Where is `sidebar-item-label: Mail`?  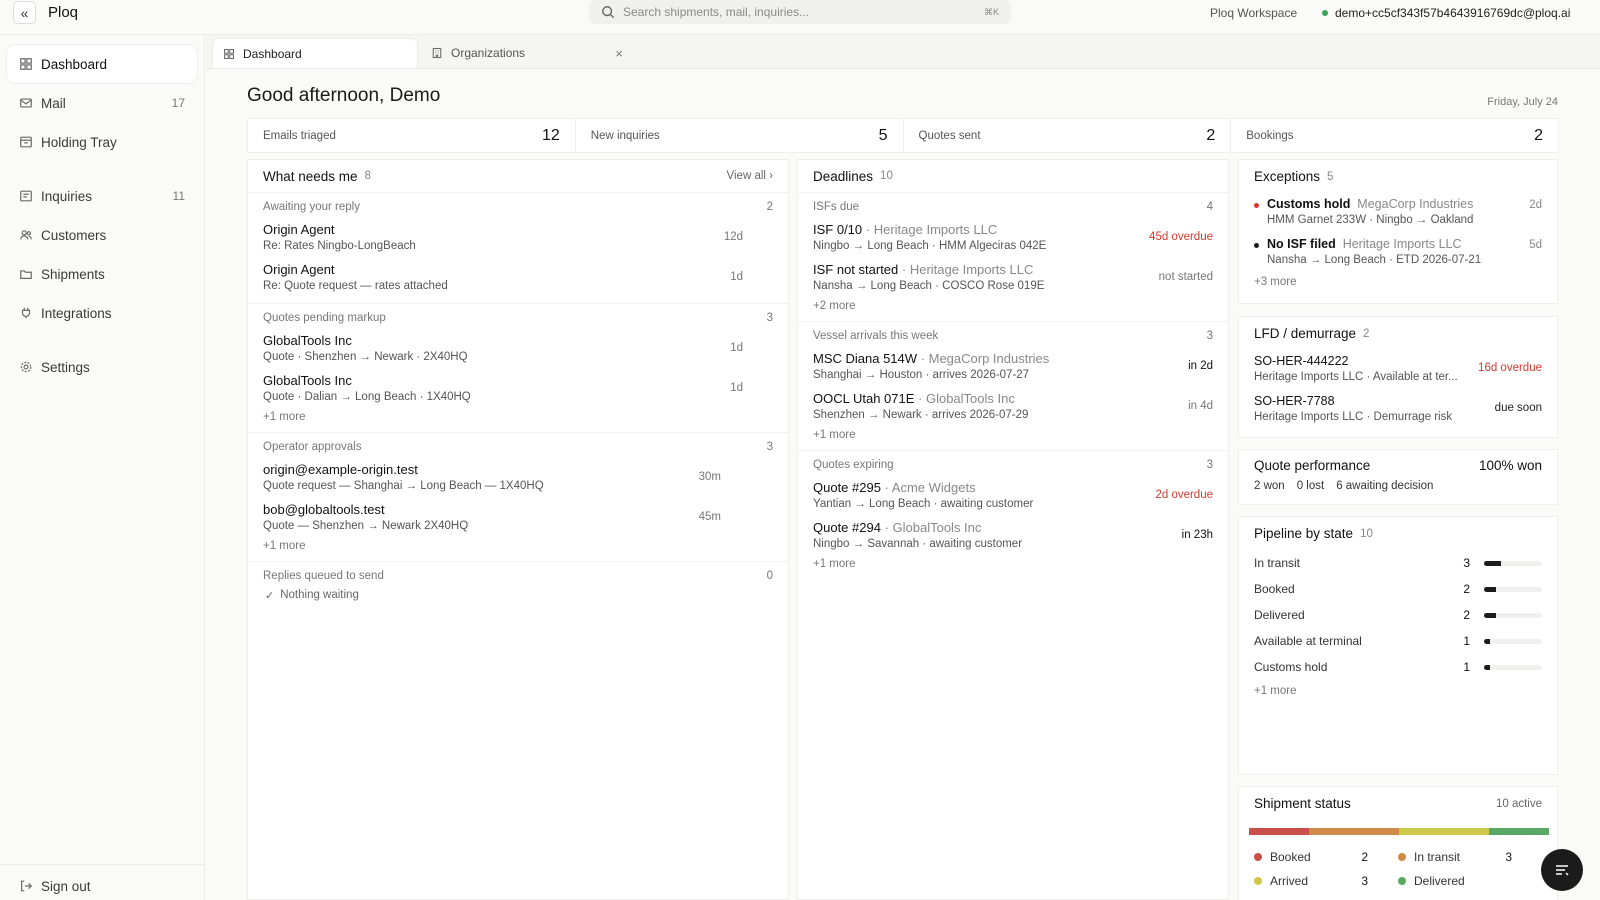 sidebar-item-label: Mail is located at coordinates (53, 103).